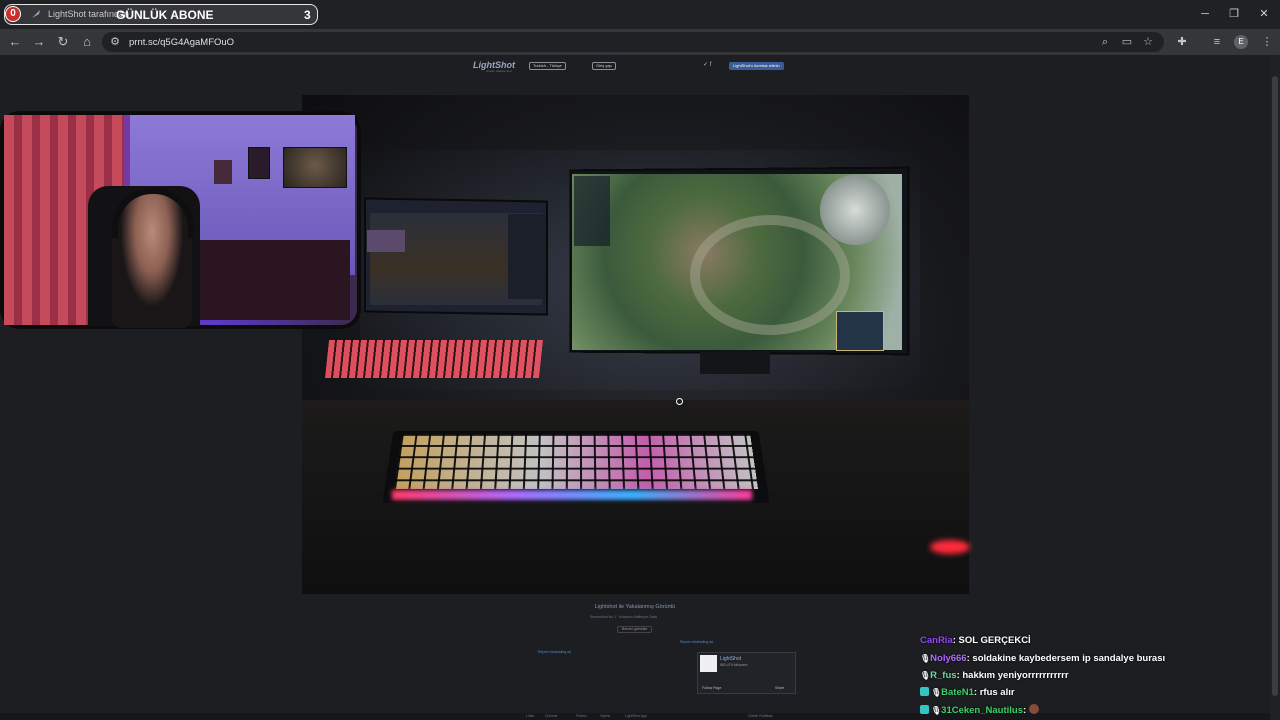 The image size is (1280, 720). I want to click on footer-link: Gizlilik Politikası, so click(760, 716).